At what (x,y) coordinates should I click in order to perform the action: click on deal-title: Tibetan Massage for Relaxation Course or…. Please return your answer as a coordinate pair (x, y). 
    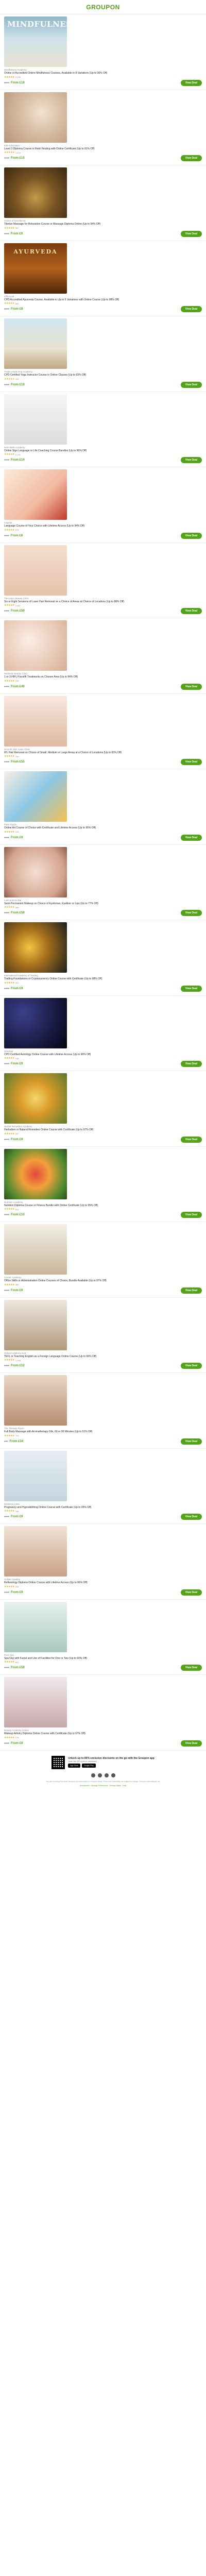
    Looking at the image, I should click on (87, 225).